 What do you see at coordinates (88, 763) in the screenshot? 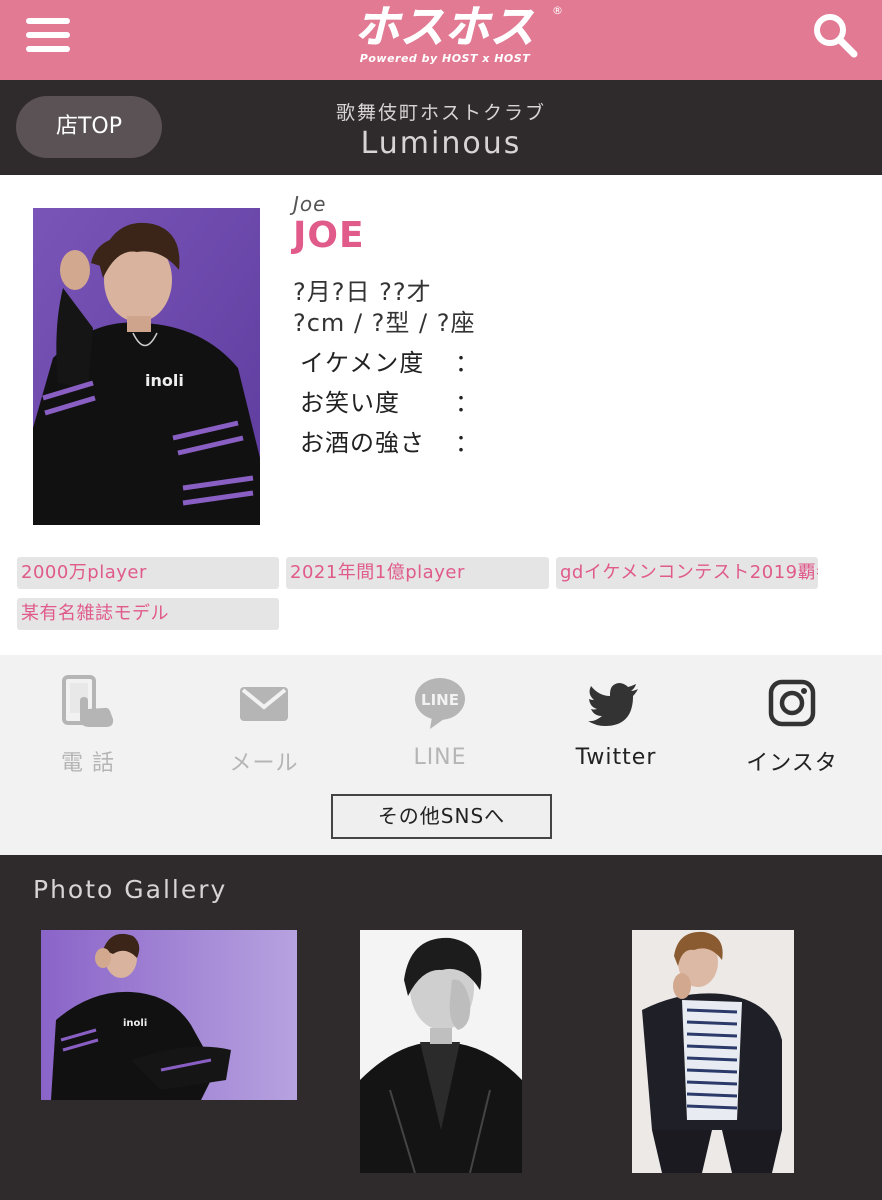
I see `contact-label: 電 話` at bounding box center [88, 763].